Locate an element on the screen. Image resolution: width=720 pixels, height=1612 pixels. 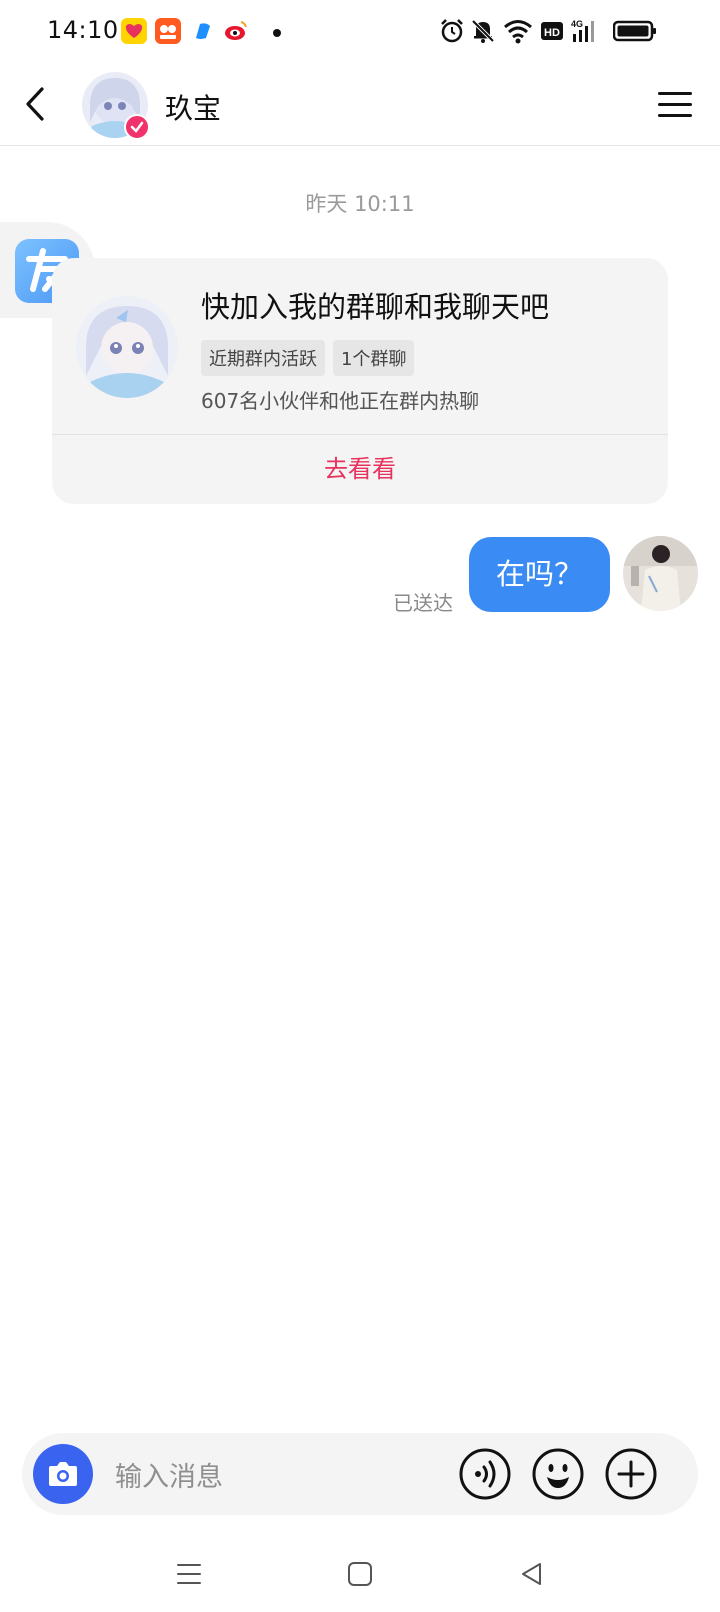
mute-bell-icon is located at coordinates (483, 31).